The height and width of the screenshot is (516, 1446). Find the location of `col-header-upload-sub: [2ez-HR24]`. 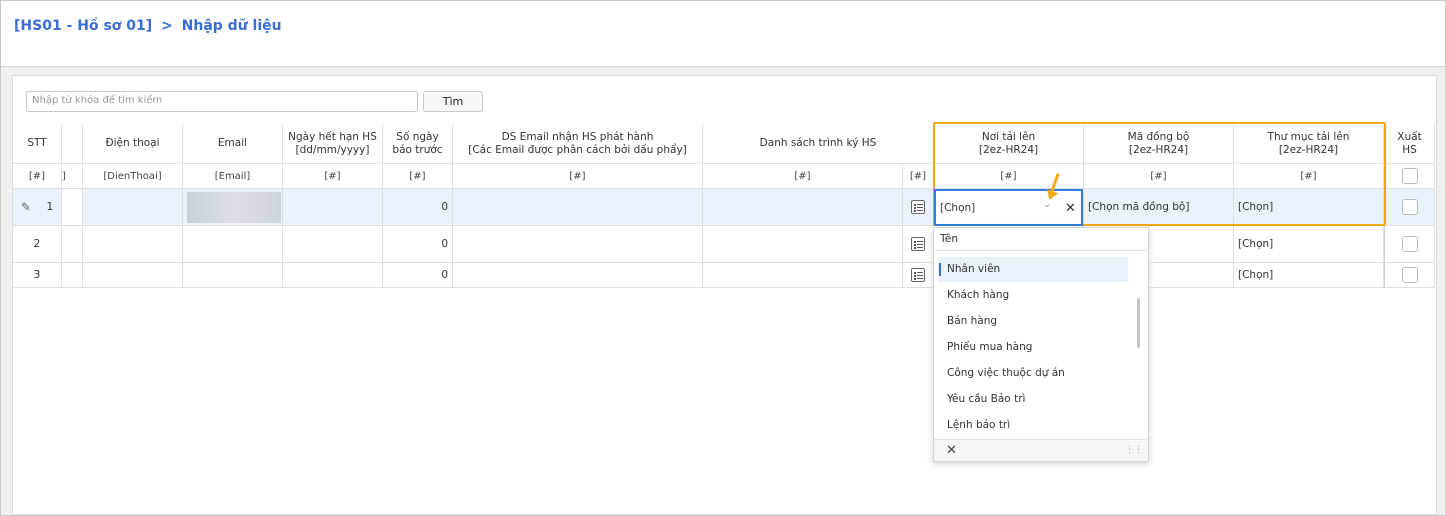

col-header-upload-sub: [2ez-HR24] is located at coordinates (1008, 149).